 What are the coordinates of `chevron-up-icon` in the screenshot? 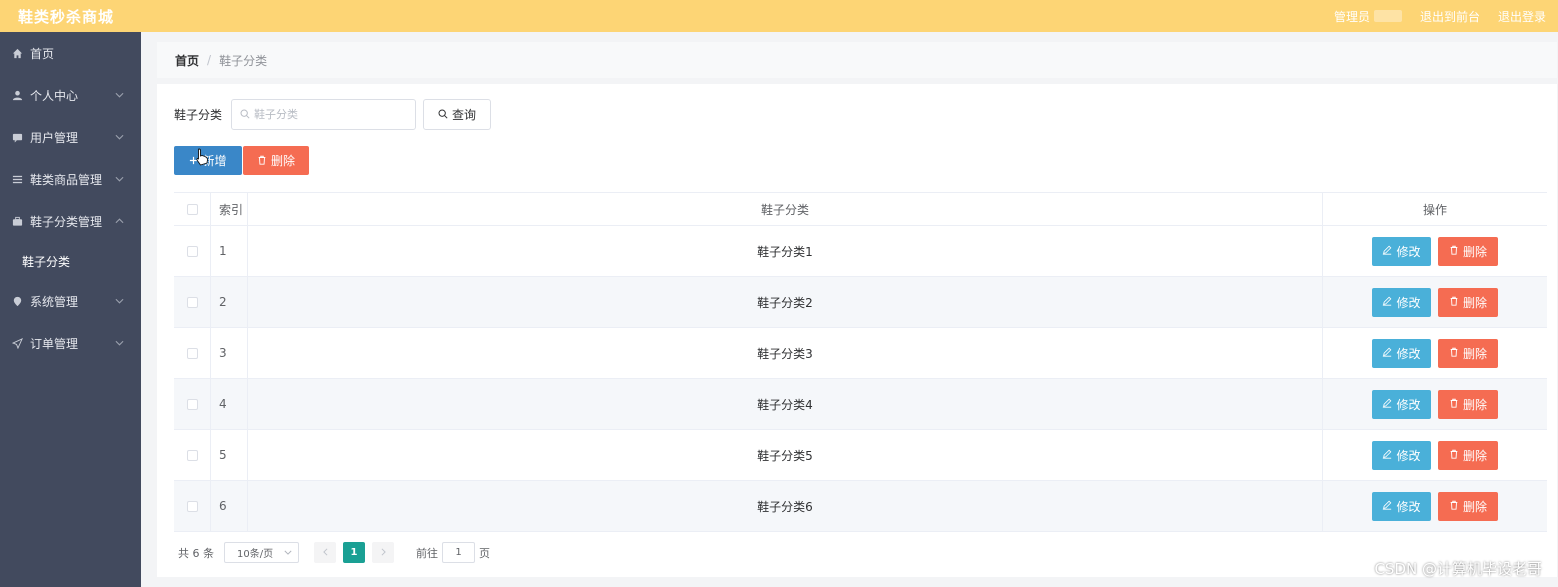 It's located at (120, 221).